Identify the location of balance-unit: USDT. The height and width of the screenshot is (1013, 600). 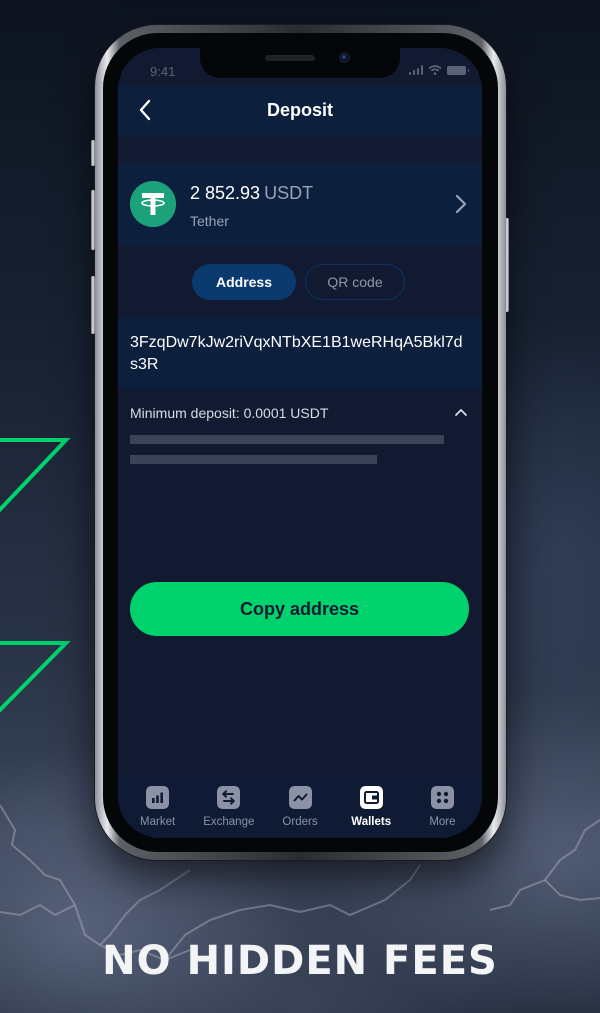
(289, 193).